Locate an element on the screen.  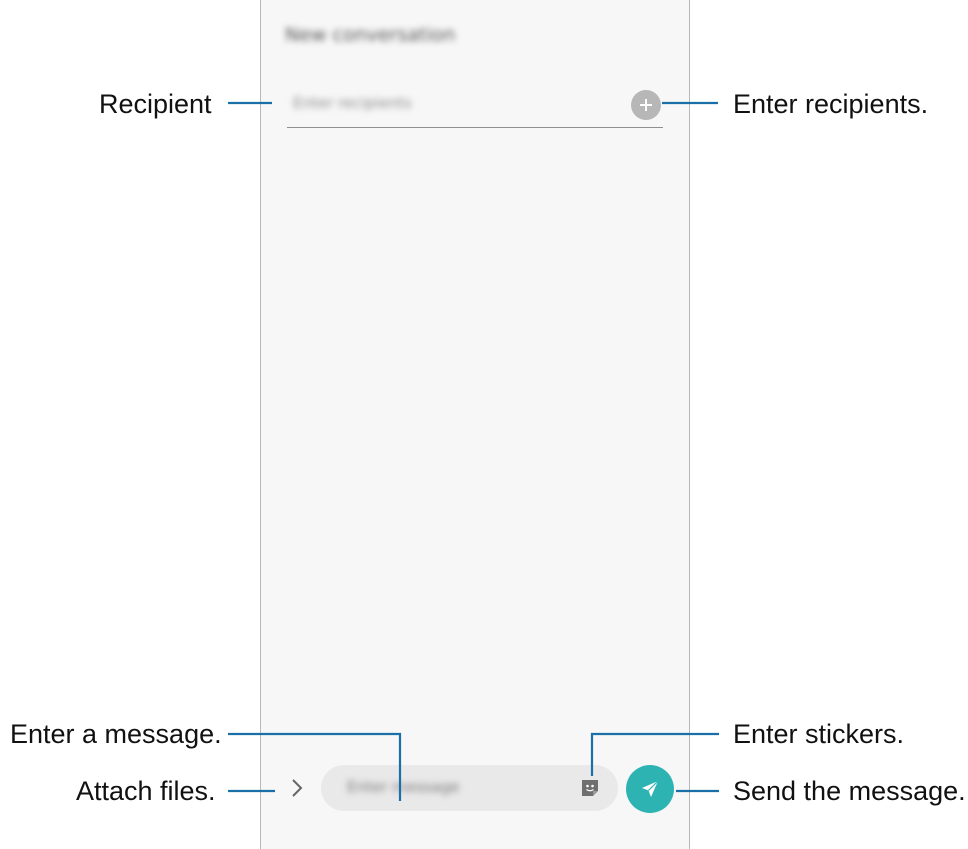
send-icon is located at coordinates (650, 788).